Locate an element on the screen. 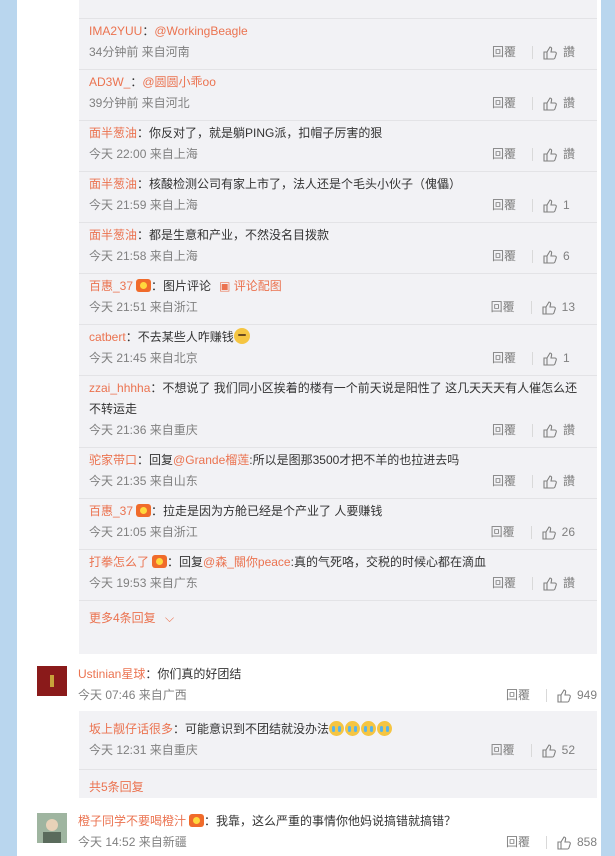 Image resolution: width=615 pixels, height=856 pixels. image-icon: ▣ is located at coordinates (226, 286).